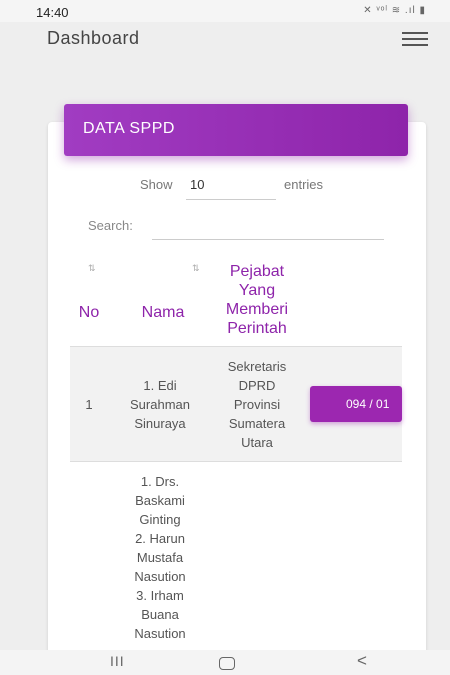  Describe the element at coordinates (160, 557) in the screenshot. I see `row-2-nama-line: Mustafa` at that location.